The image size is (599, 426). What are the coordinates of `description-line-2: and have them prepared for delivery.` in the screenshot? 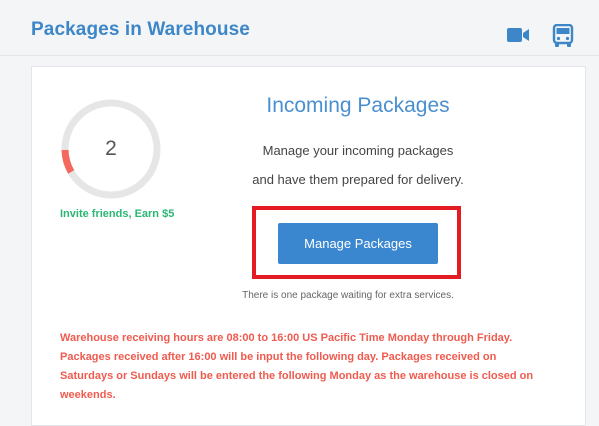 It's located at (358, 179).